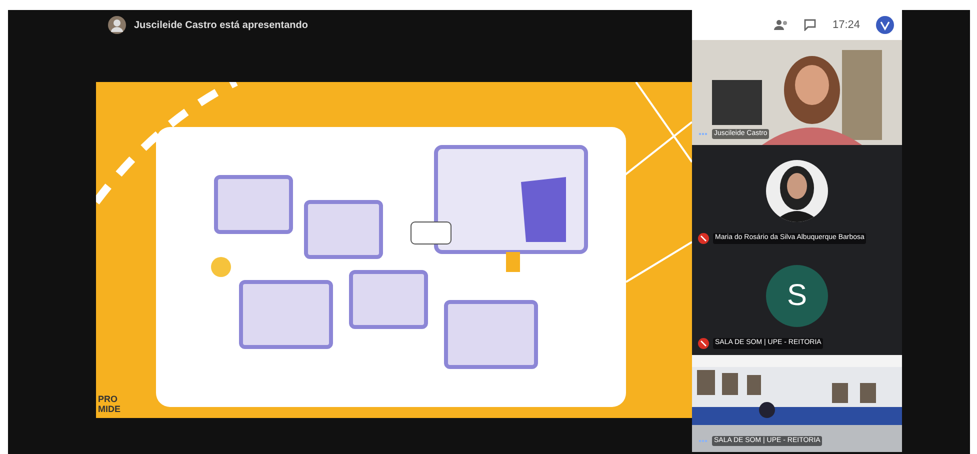  Describe the element at coordinates (797, 295) in the screenshot. I see `avatar-initial: S` at that location.